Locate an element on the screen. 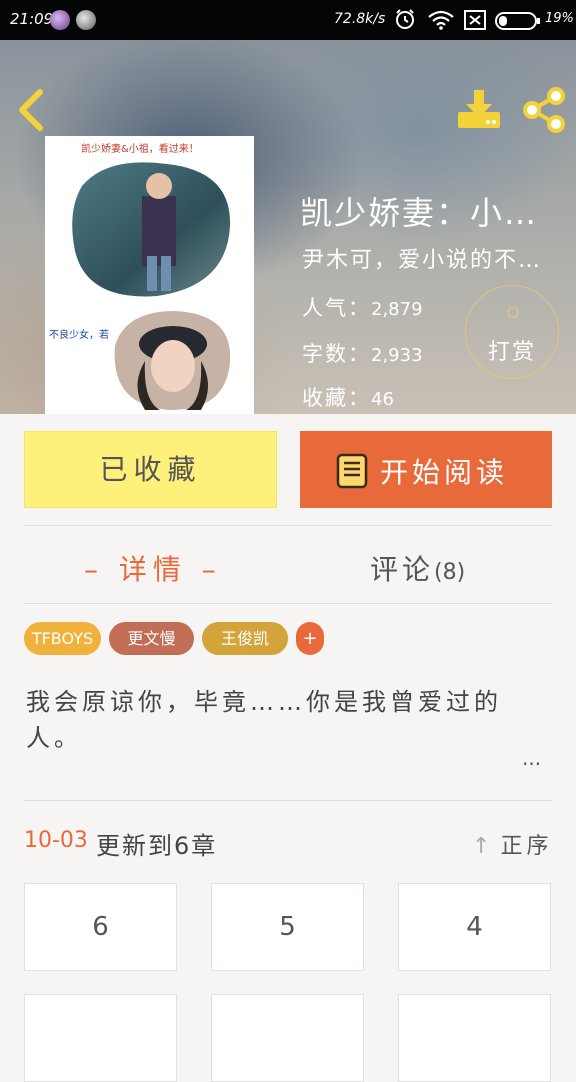  network-speed: 72.8k/s is located at coordinates (360, 19).